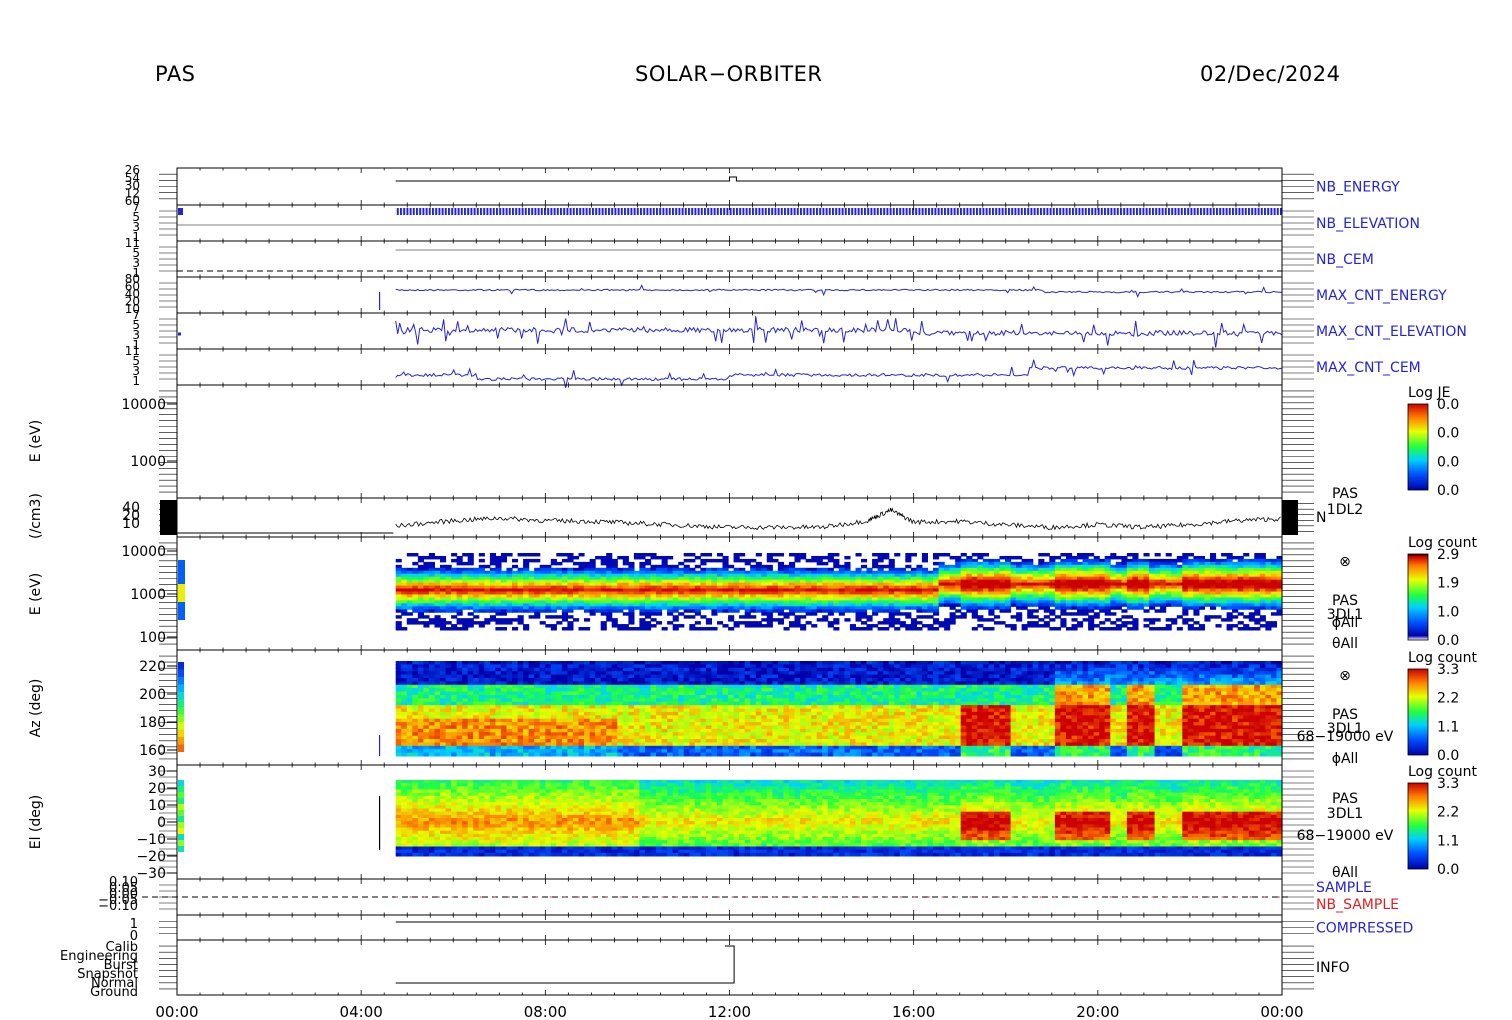 Image resolution: width=1512 pixels, height=1020 pixels. I want to click on azimuth-y-tick-label: 180, so click(152, 723).